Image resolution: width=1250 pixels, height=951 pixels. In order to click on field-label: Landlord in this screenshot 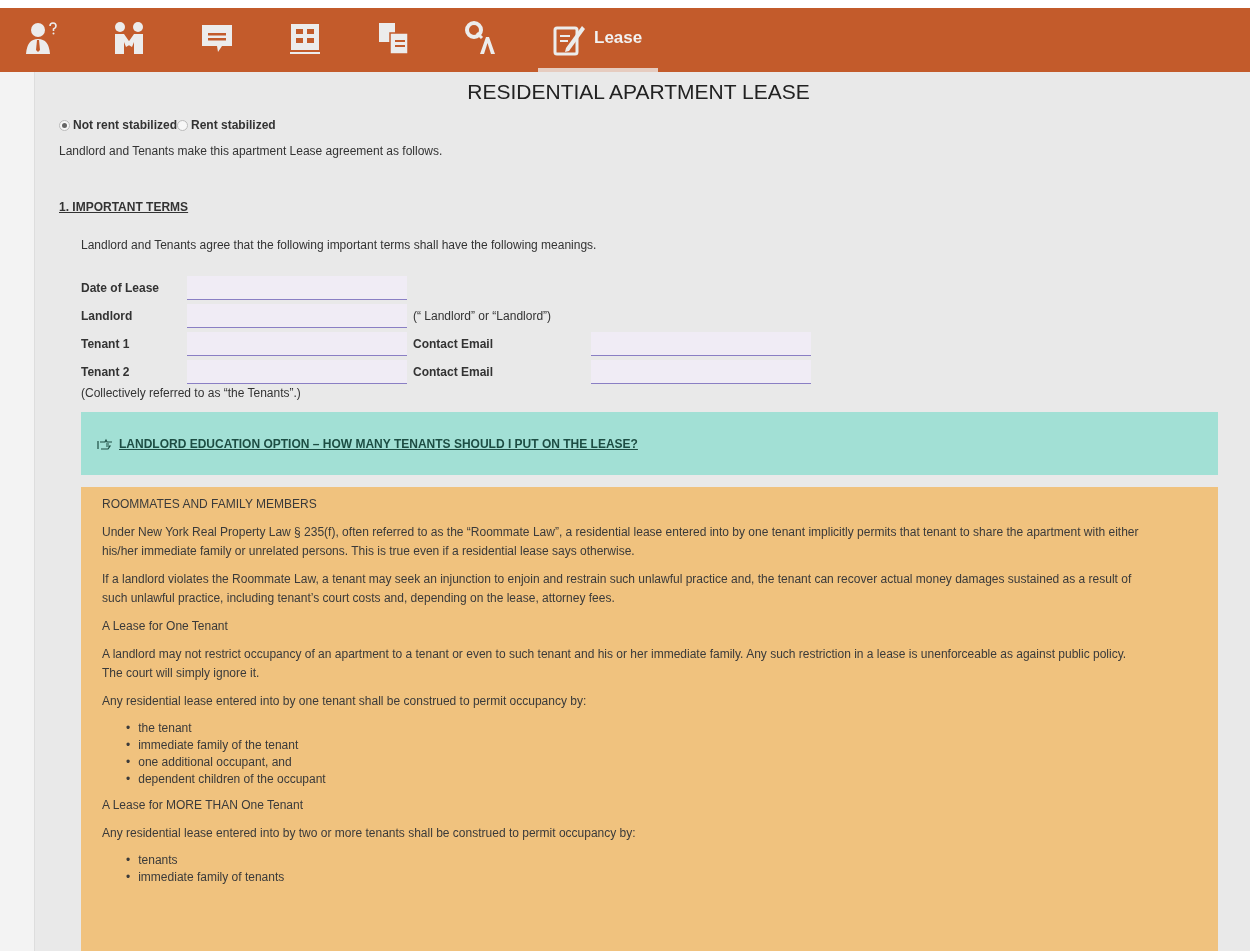, I will do `click(107, 316)`.